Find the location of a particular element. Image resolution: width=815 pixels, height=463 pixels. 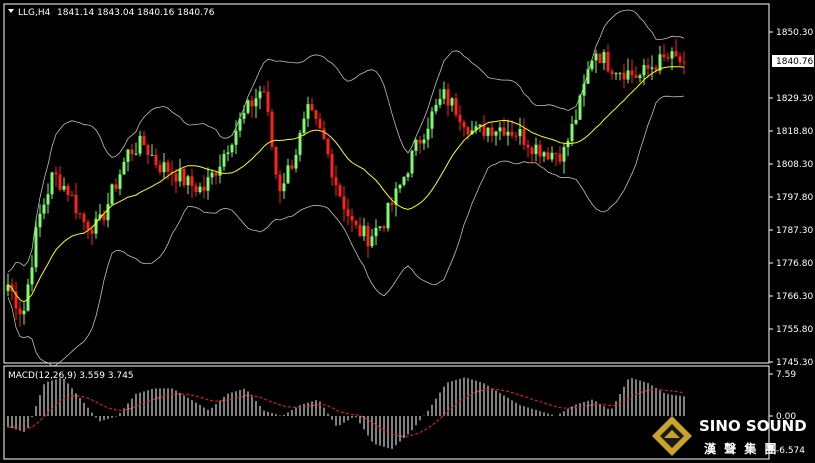

macd-tick-label: -6.574 is located at coordinates (790, 451).